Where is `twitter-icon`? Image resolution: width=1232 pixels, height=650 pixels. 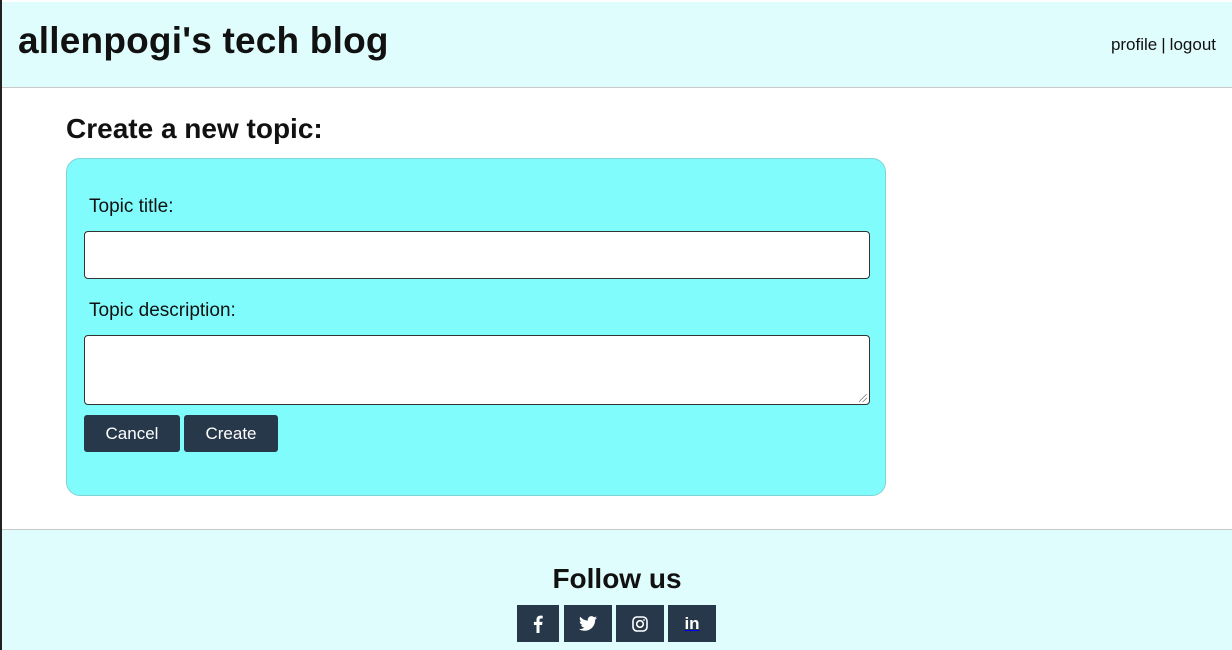 twitter-icon is located at coordinates (588, 623).